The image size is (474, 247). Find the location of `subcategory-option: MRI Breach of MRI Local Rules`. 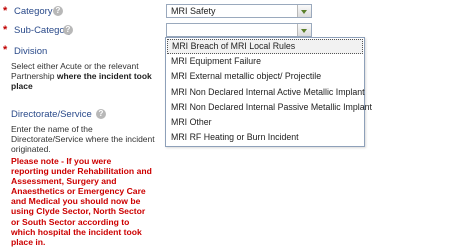

subcategory-option: MRI Breach of MRI Local Rules is located at coordinates (265, 47).